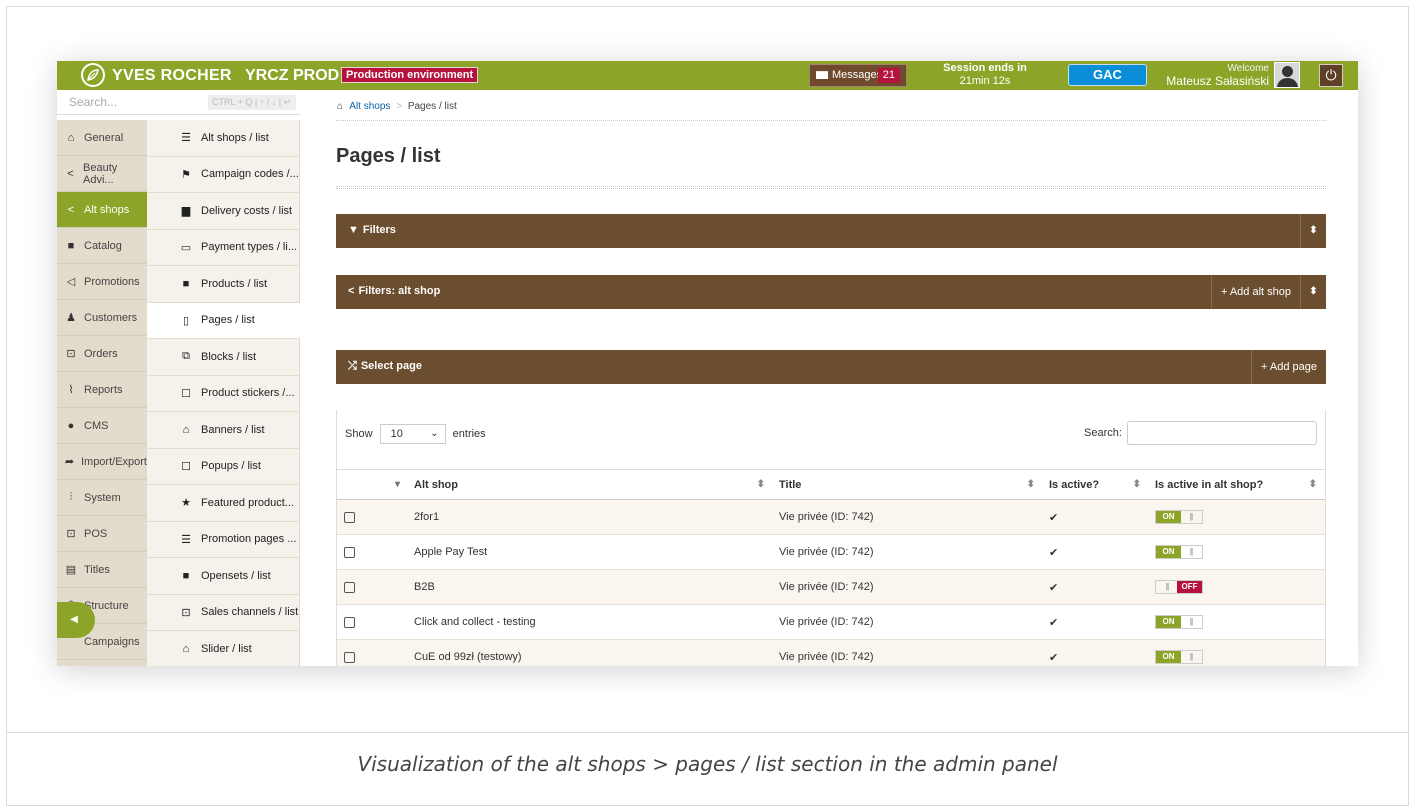 This screenshot has width=1415, height=806. Describe the element at coordinates (223, 430) in the screenshot. I see `submenu-item-banners: ⌂ Banners / list` at that location.